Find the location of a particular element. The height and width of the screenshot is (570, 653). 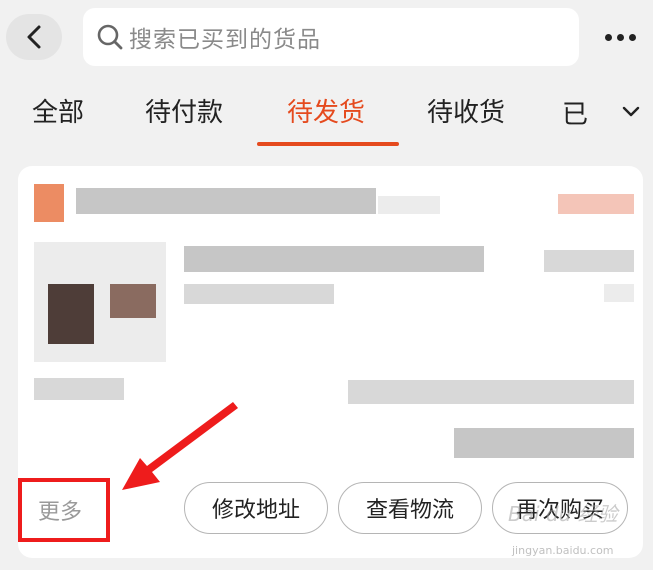

back-button is located at coordinates (34, 37).